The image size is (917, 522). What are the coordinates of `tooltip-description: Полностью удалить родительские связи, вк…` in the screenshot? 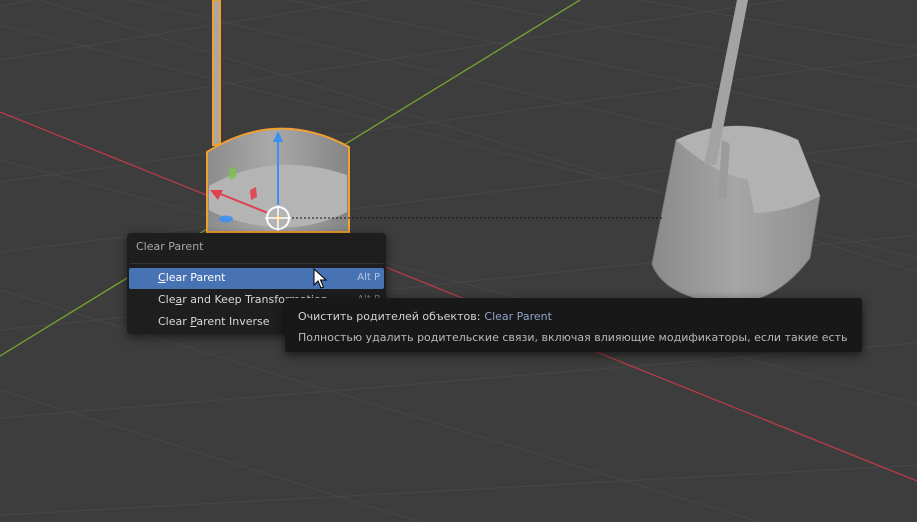 It's located at (573, 337).